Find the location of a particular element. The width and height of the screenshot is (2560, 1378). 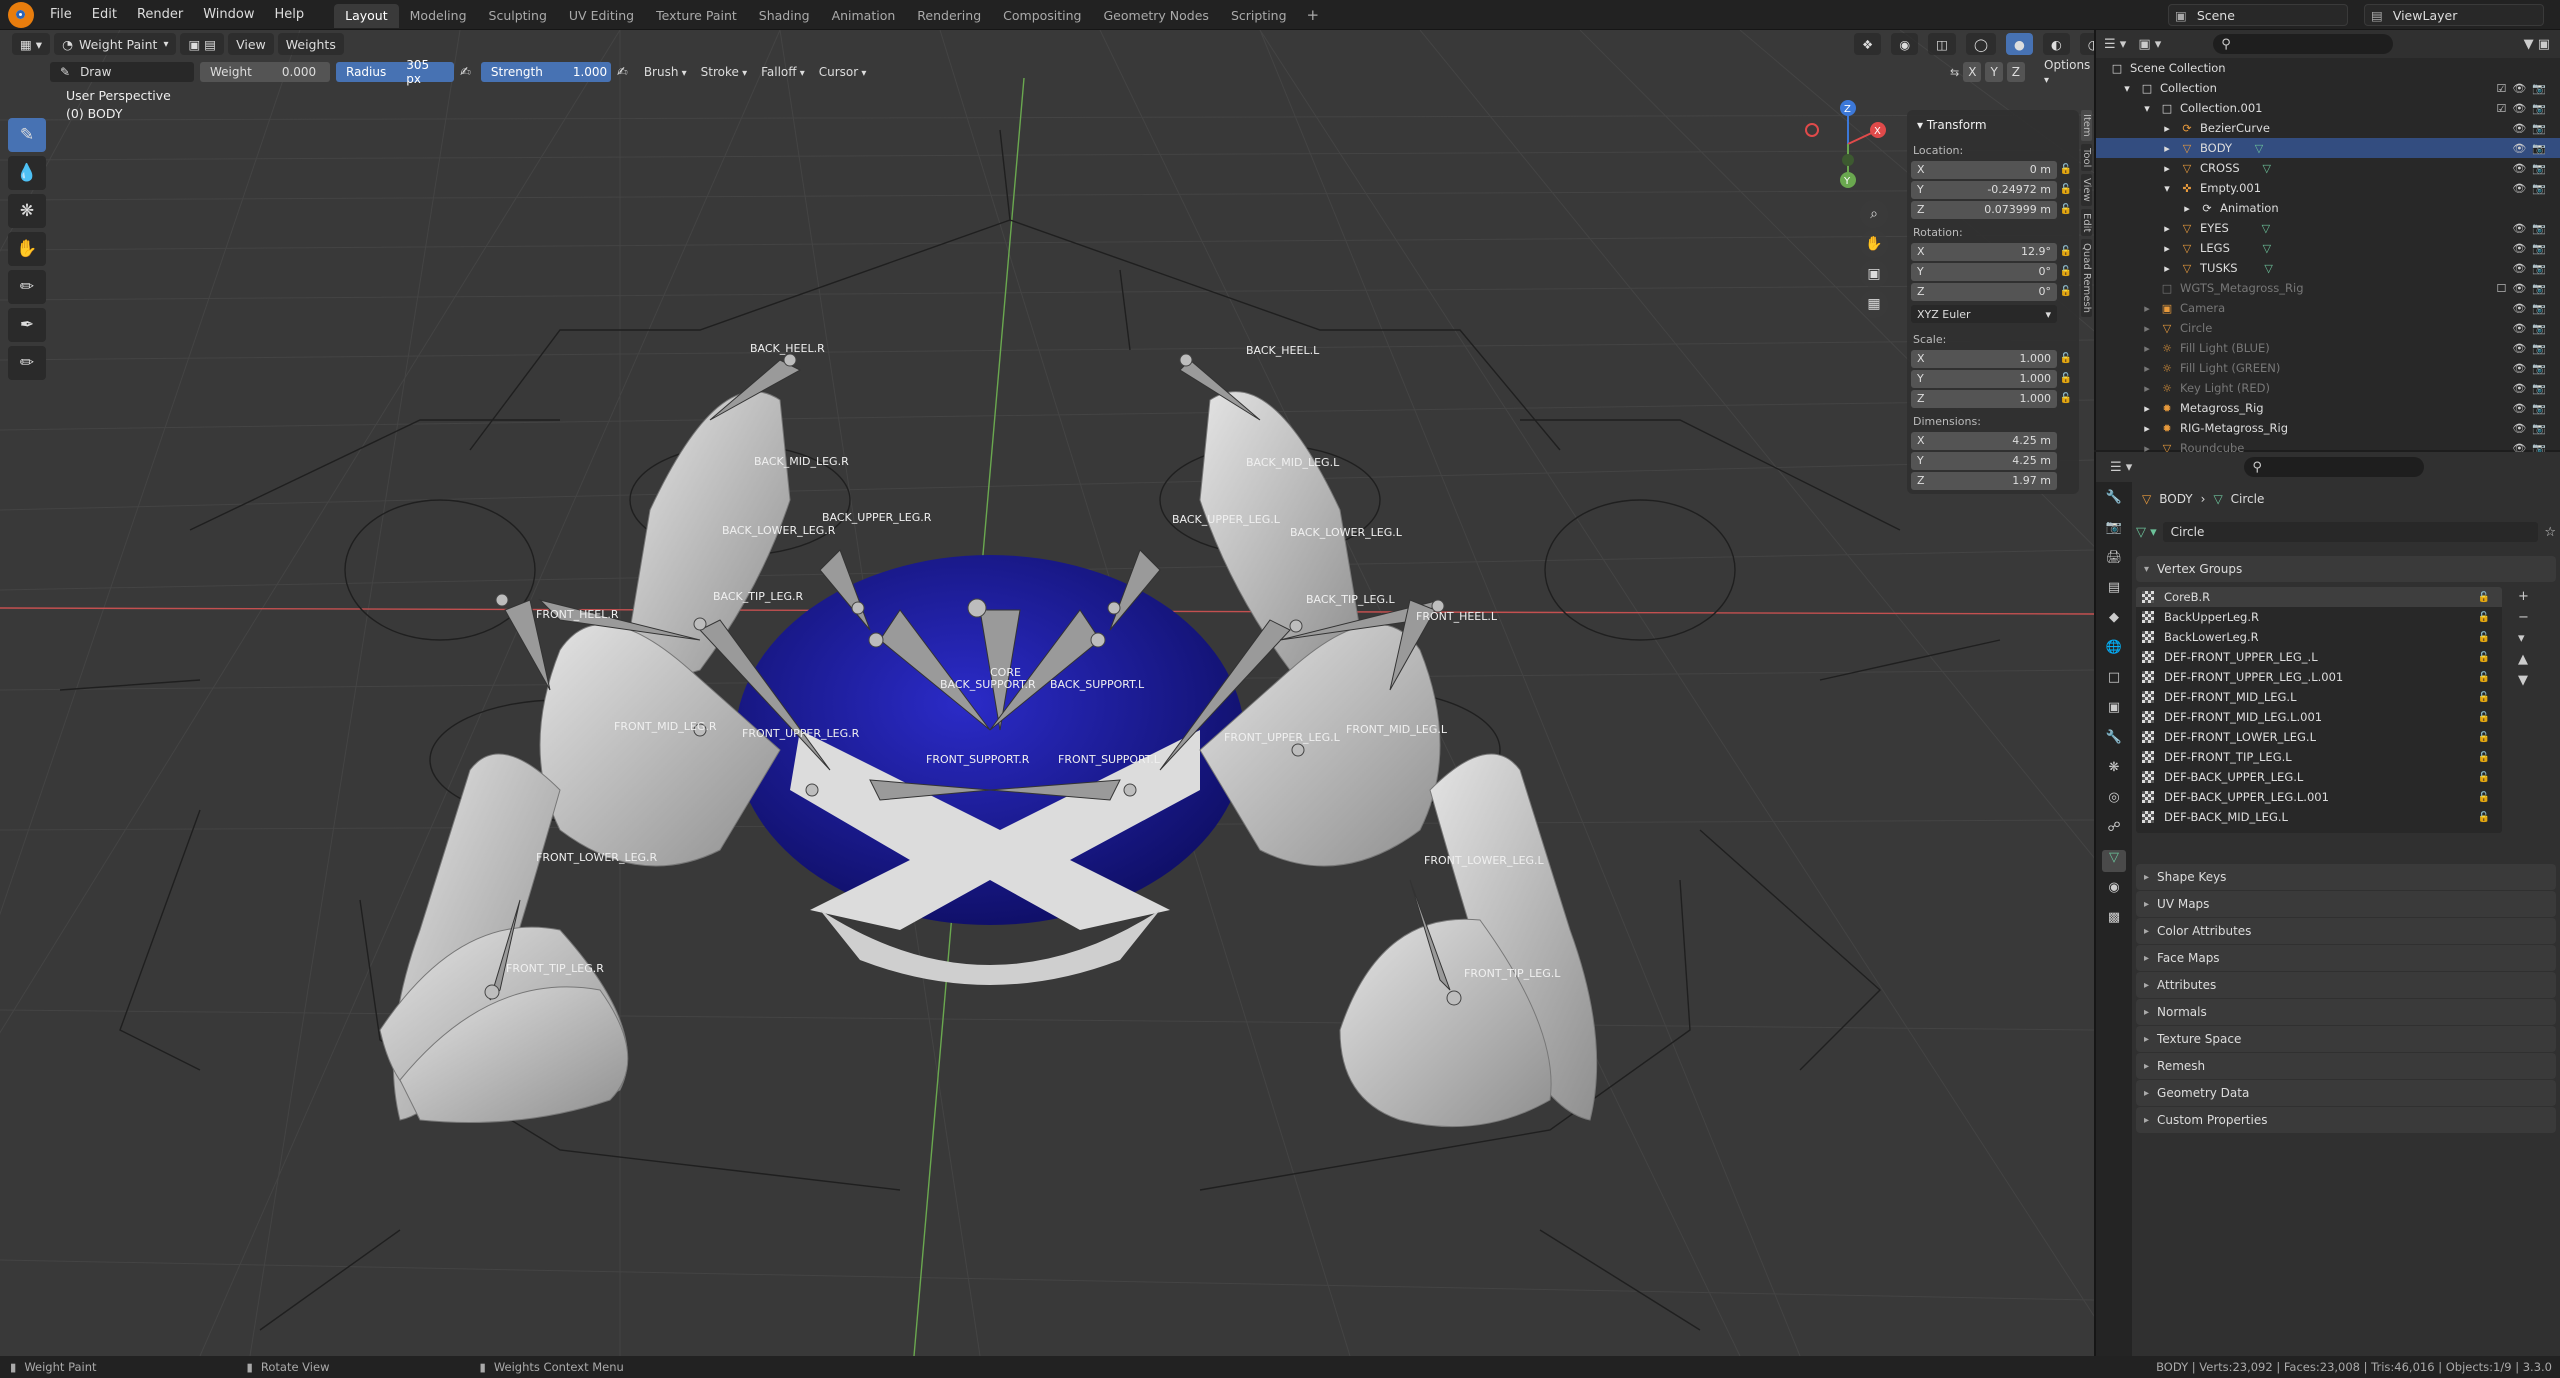

tab-view: View is located at coordinates (2086, 190).